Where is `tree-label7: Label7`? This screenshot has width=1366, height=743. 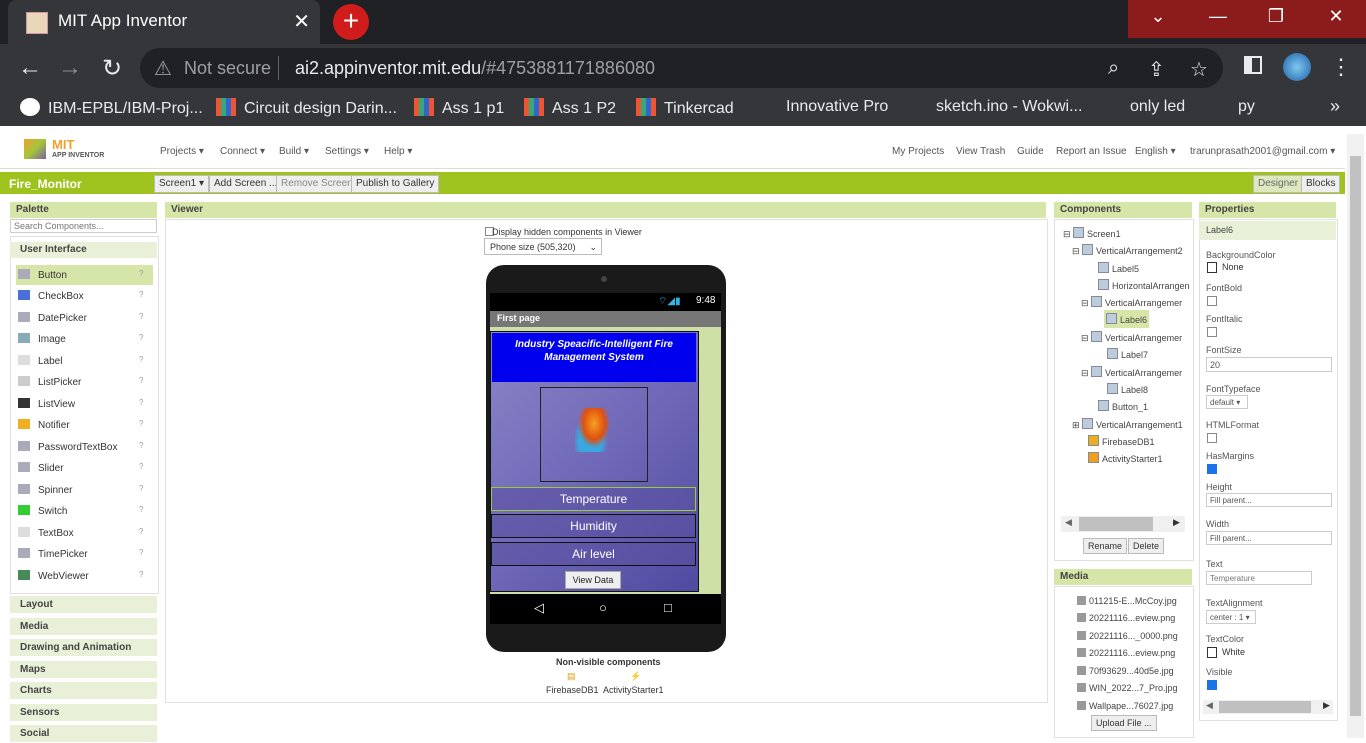 tree-label7: Label7 is located at coordinates (1127, 354).